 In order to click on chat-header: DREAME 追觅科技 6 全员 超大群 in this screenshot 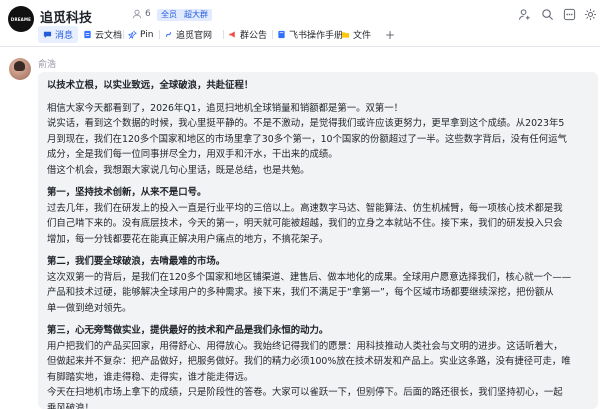, I will do `click(300, 16)`.